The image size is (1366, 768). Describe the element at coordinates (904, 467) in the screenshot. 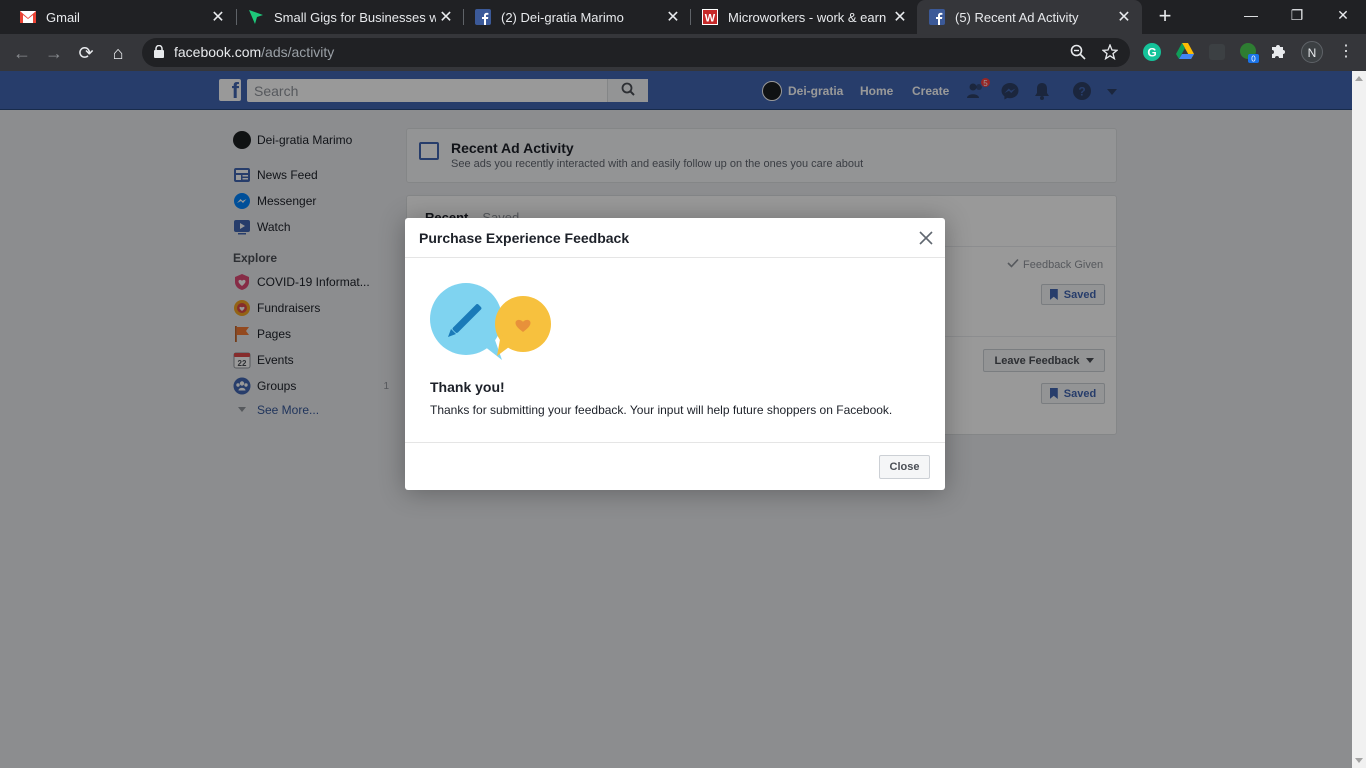

I see `close-button: Close` at that location.